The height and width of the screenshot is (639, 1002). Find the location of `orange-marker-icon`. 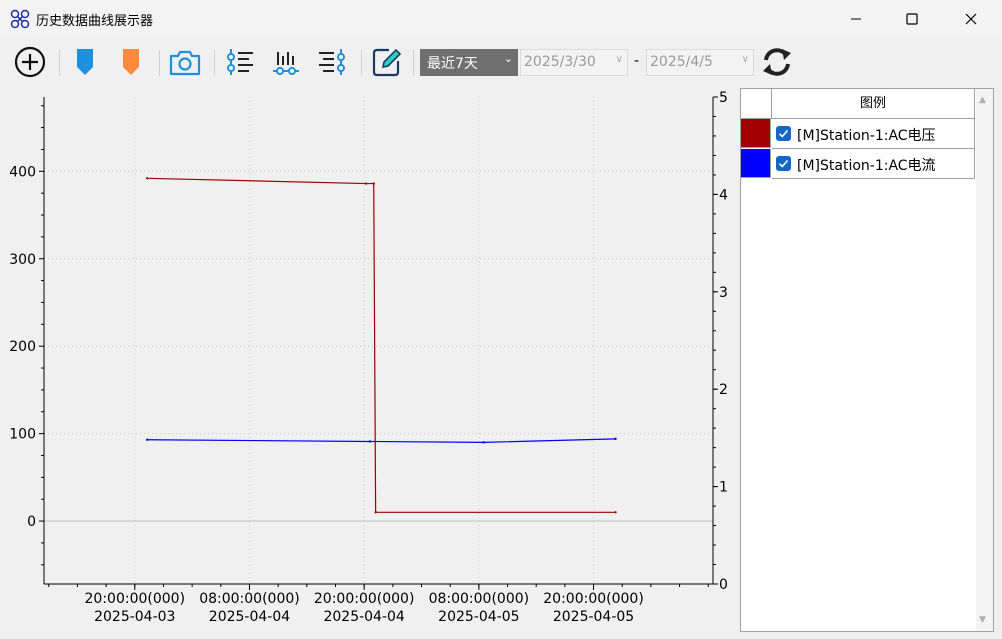

orange-marker-icon is located at coordinates (131, 62).